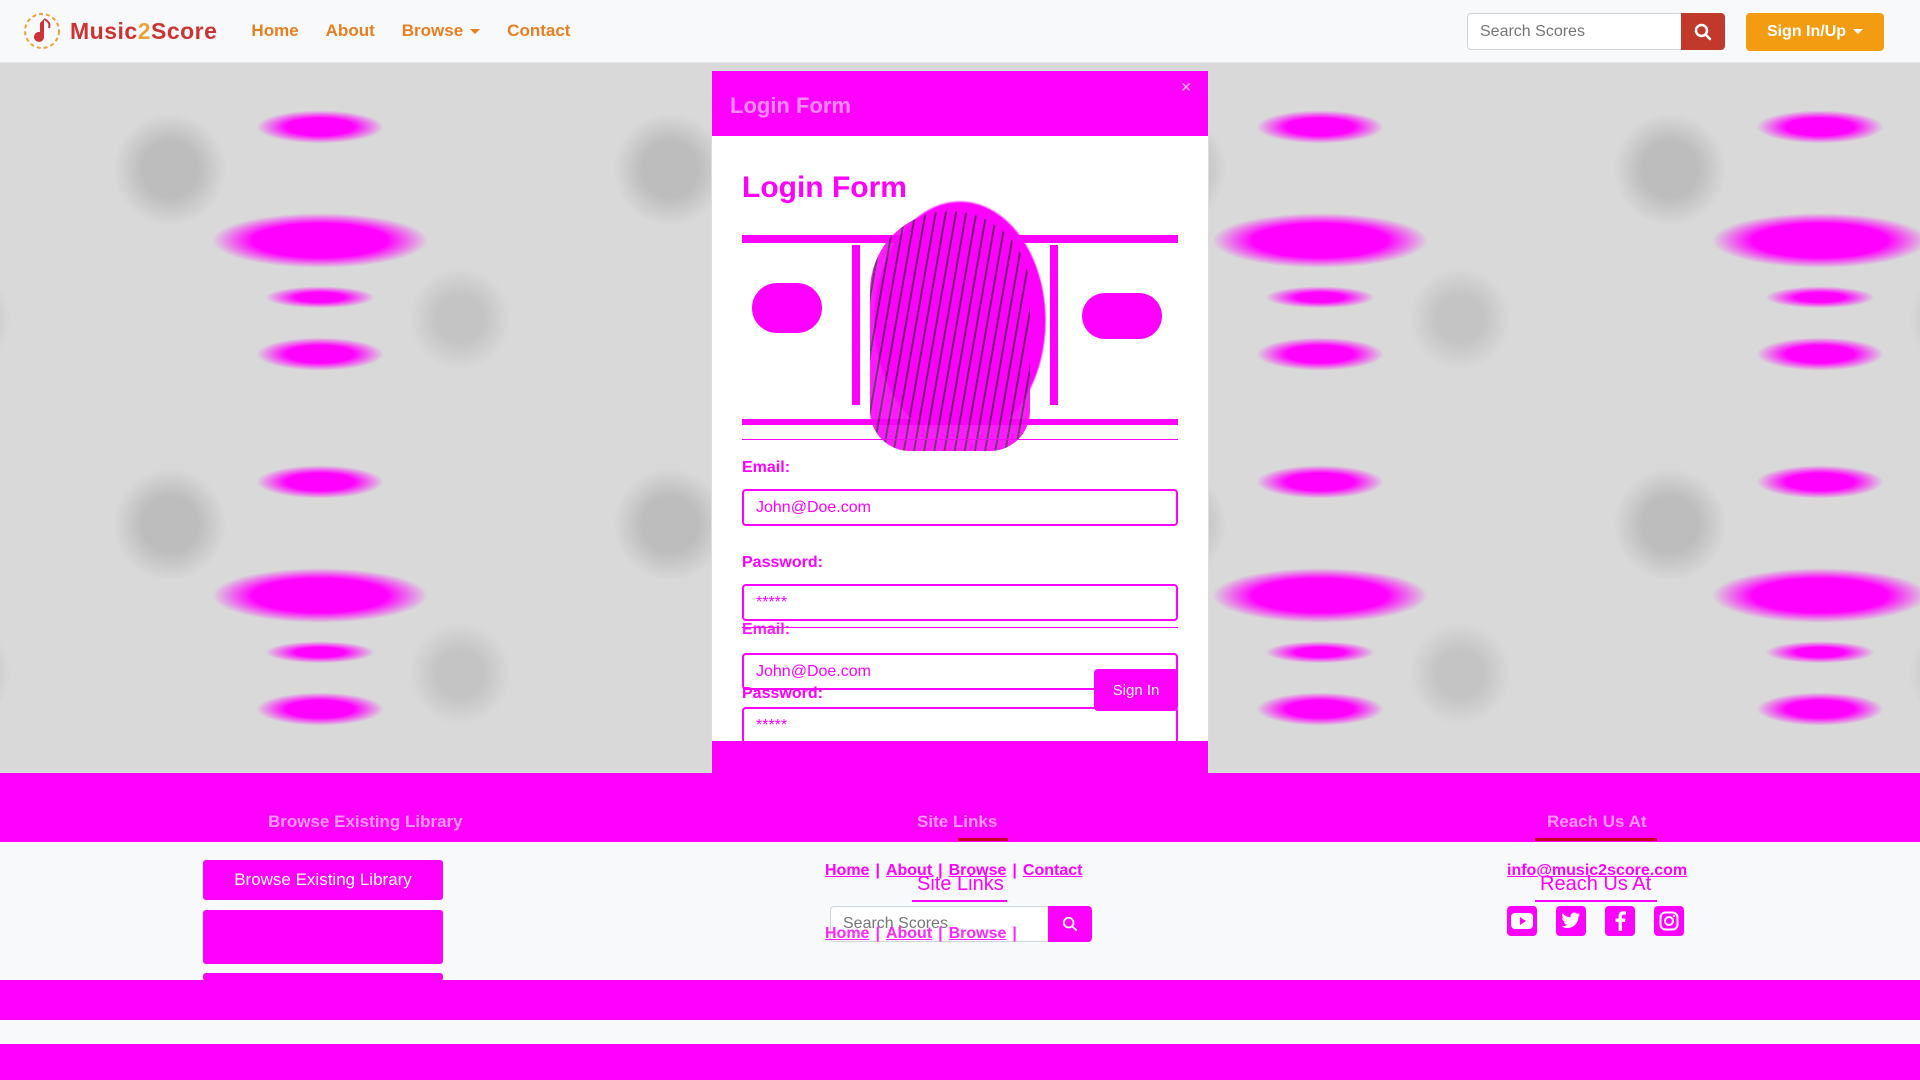  Describe the element at coordinates (960, 1062) in the screenshot. I see `copyright-bar` at that location.